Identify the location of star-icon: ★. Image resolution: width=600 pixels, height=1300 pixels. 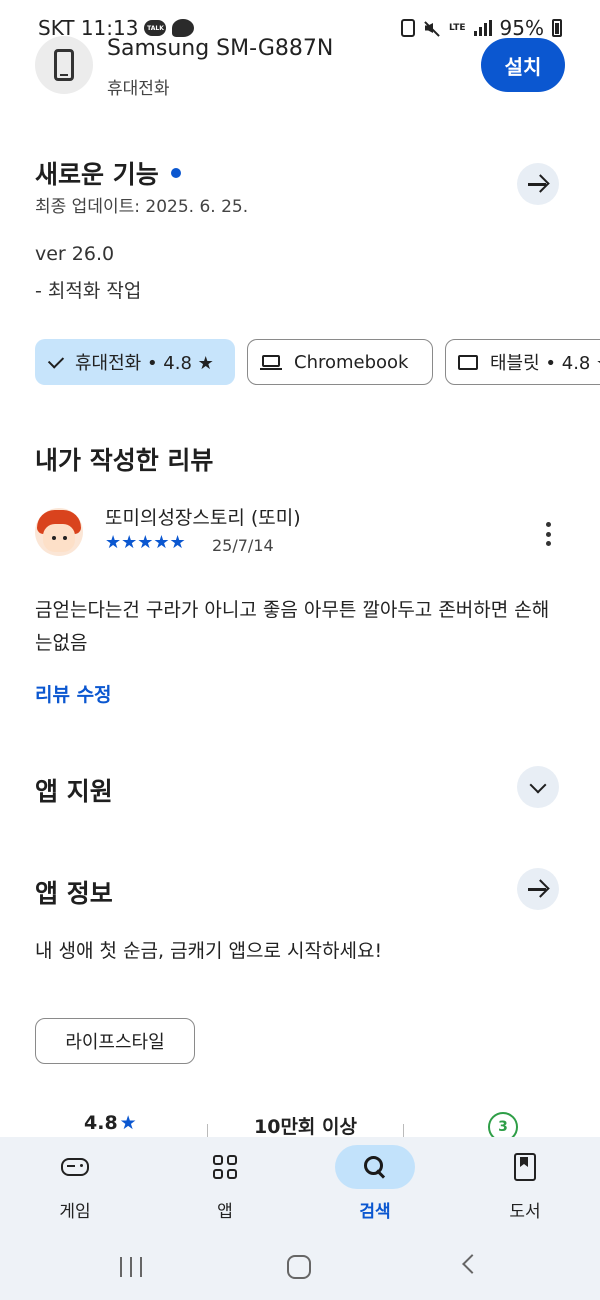
(128, 1123).